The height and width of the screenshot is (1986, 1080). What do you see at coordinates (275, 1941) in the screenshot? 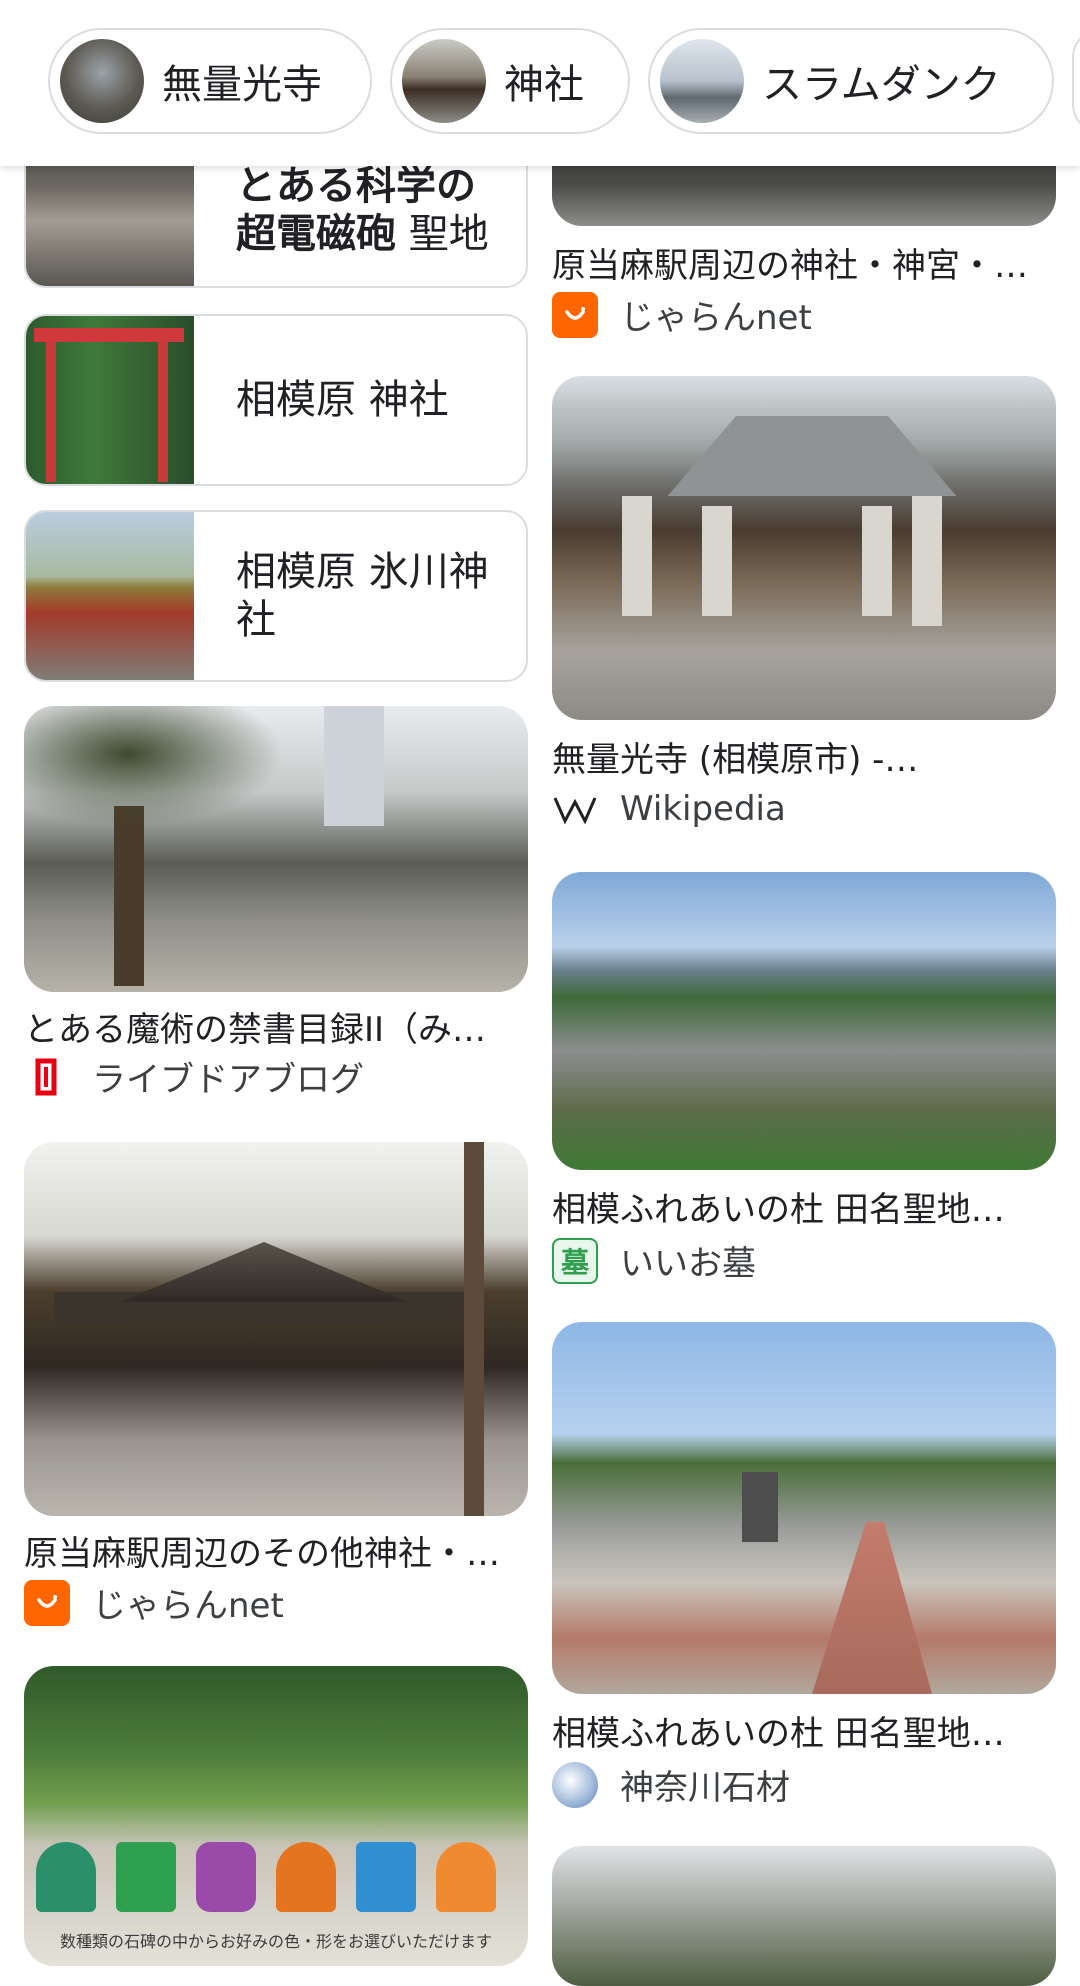
I see `image-overlay-text: 数種類の石碑の中からお好みの色・形をお選びいただけます` at bounding box center [275, 1941].